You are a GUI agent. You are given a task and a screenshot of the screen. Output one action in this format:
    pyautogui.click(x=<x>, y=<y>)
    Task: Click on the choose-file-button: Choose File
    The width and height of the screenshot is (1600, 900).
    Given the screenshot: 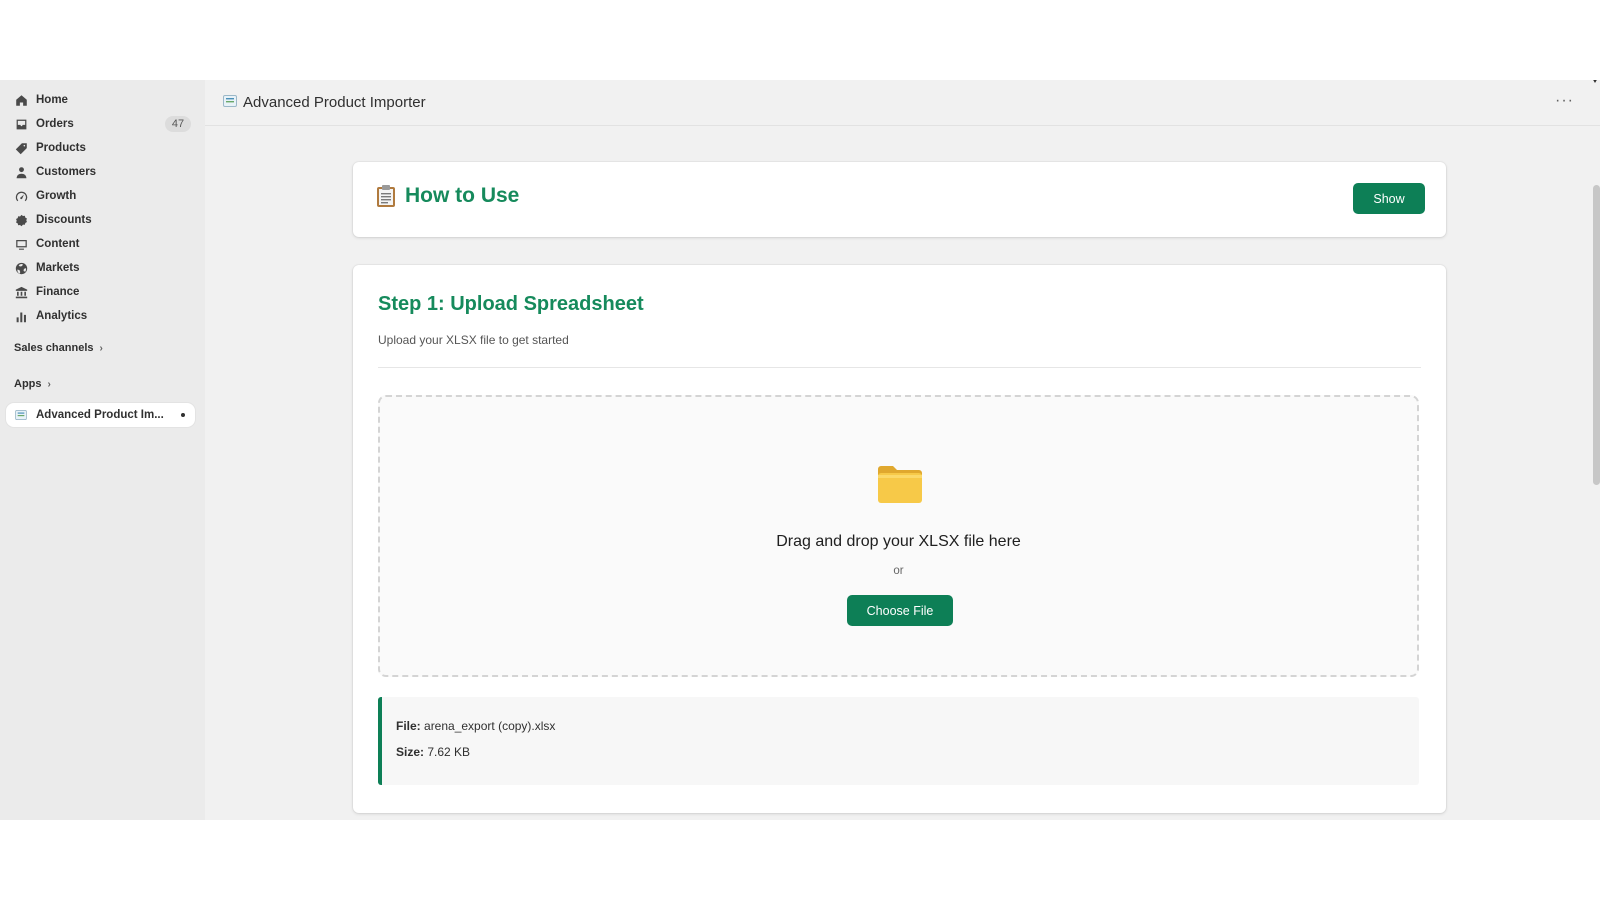 What is the action you would take?
    pyautogui.click(x=900, y=610)
    